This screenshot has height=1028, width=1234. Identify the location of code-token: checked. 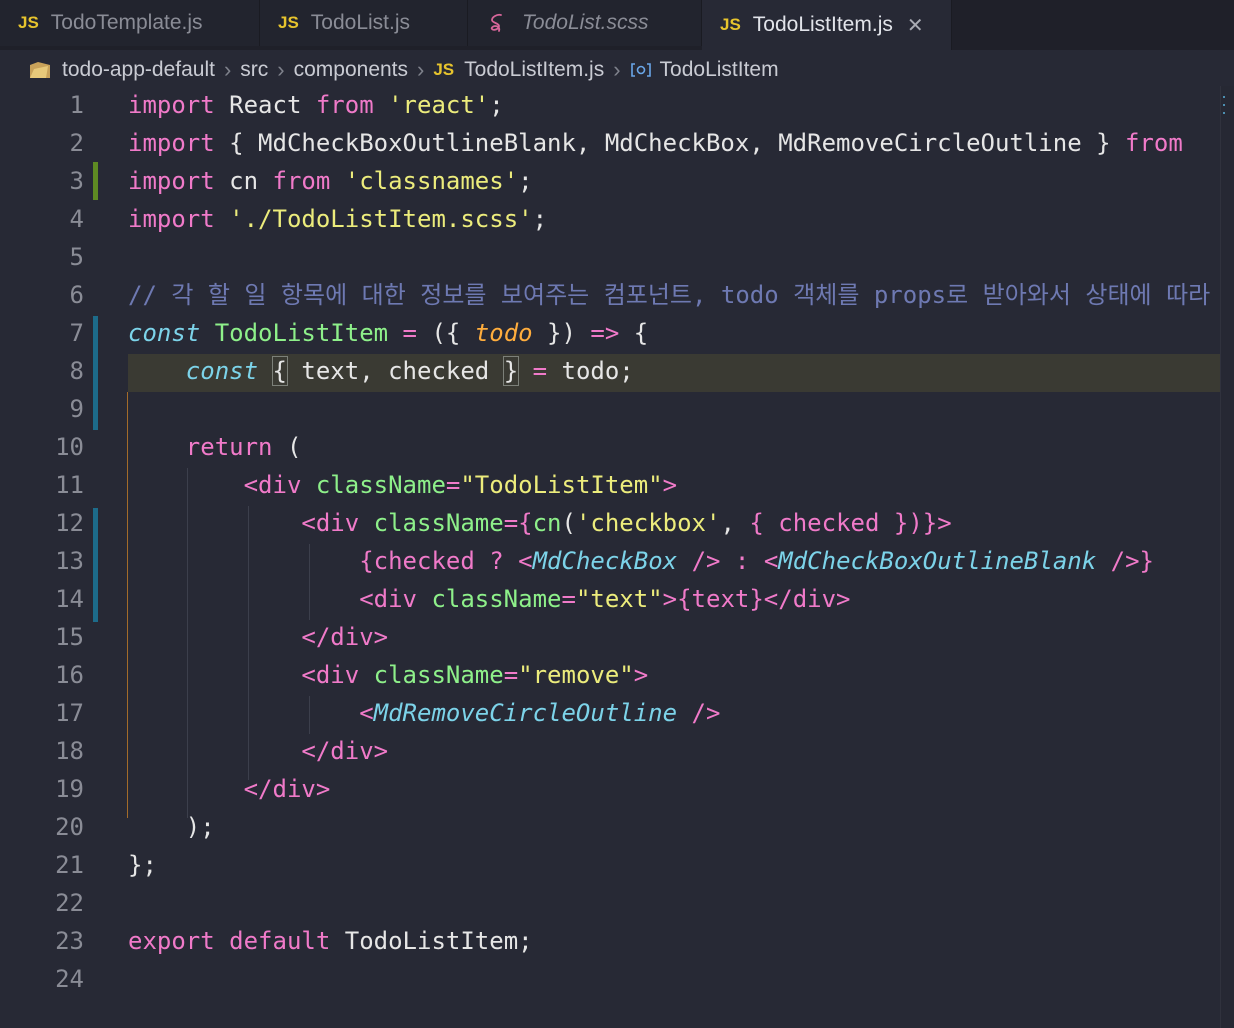
(424, 561).